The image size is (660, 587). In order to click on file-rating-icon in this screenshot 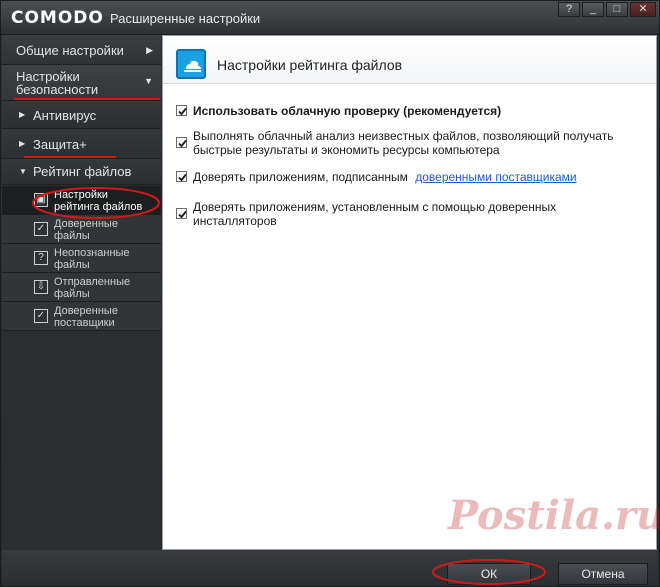, I will do `click(191, 64)`.